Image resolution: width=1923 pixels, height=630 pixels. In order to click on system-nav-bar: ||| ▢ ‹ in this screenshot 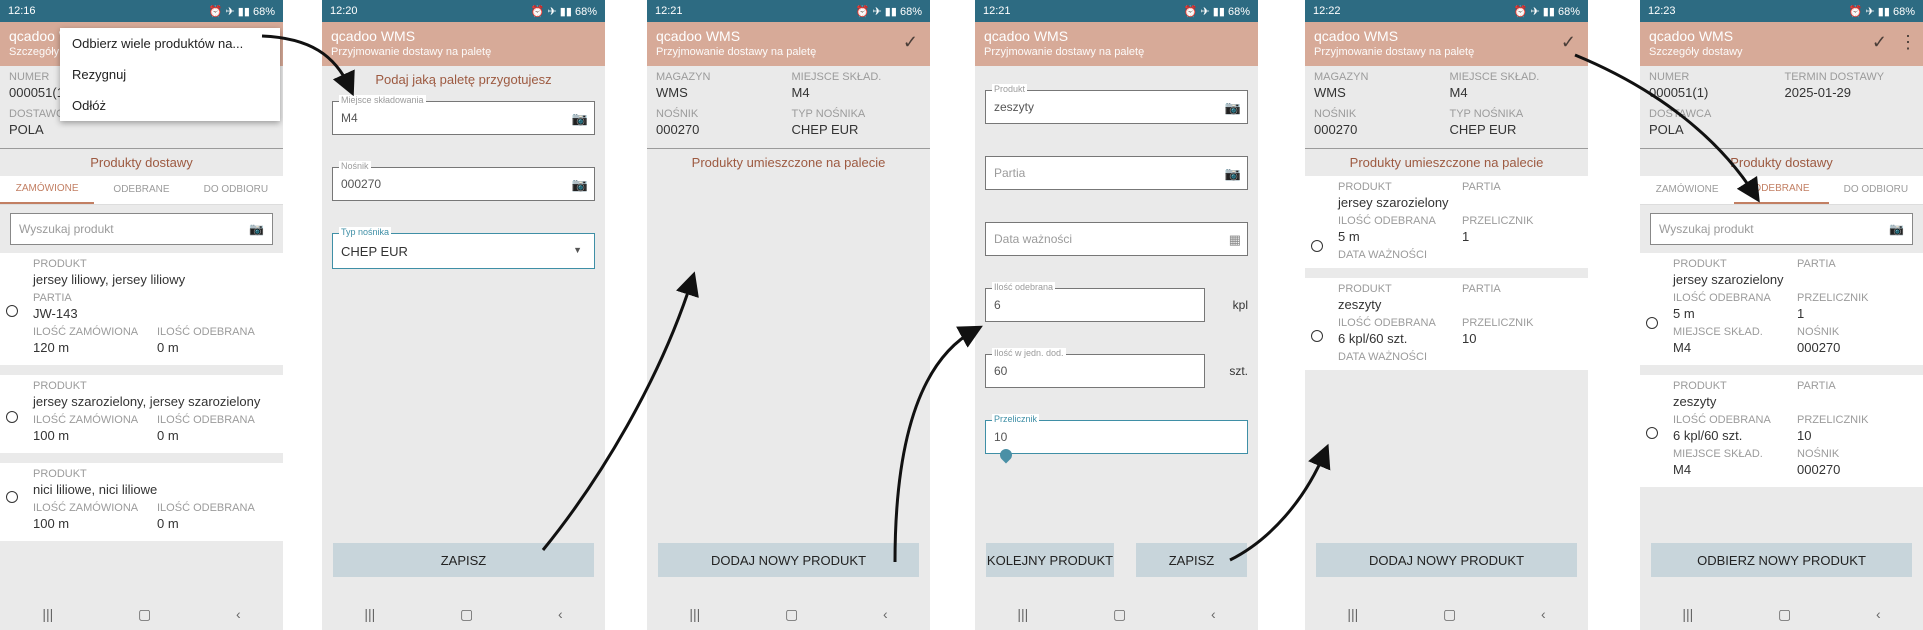, I will do `click(1446, 614)`.